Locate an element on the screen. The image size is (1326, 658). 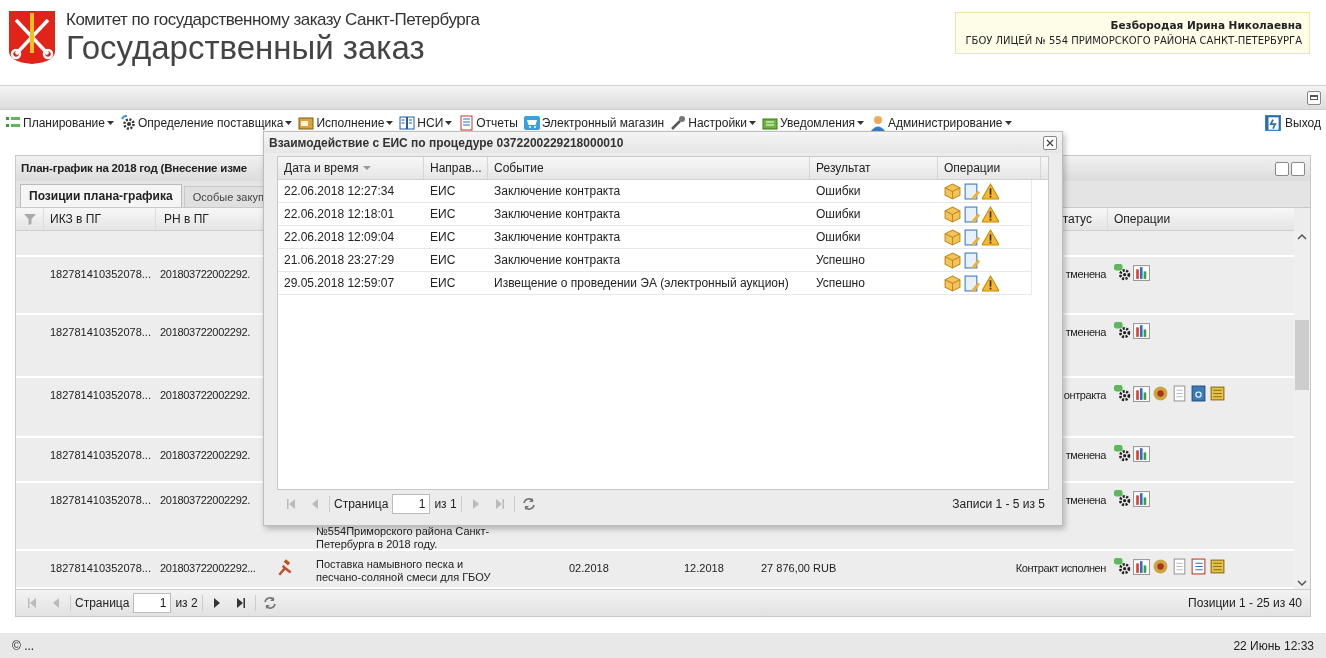
table-cell-text: 22.06.2018 12:27:34 is located at coordinates (339, 191).